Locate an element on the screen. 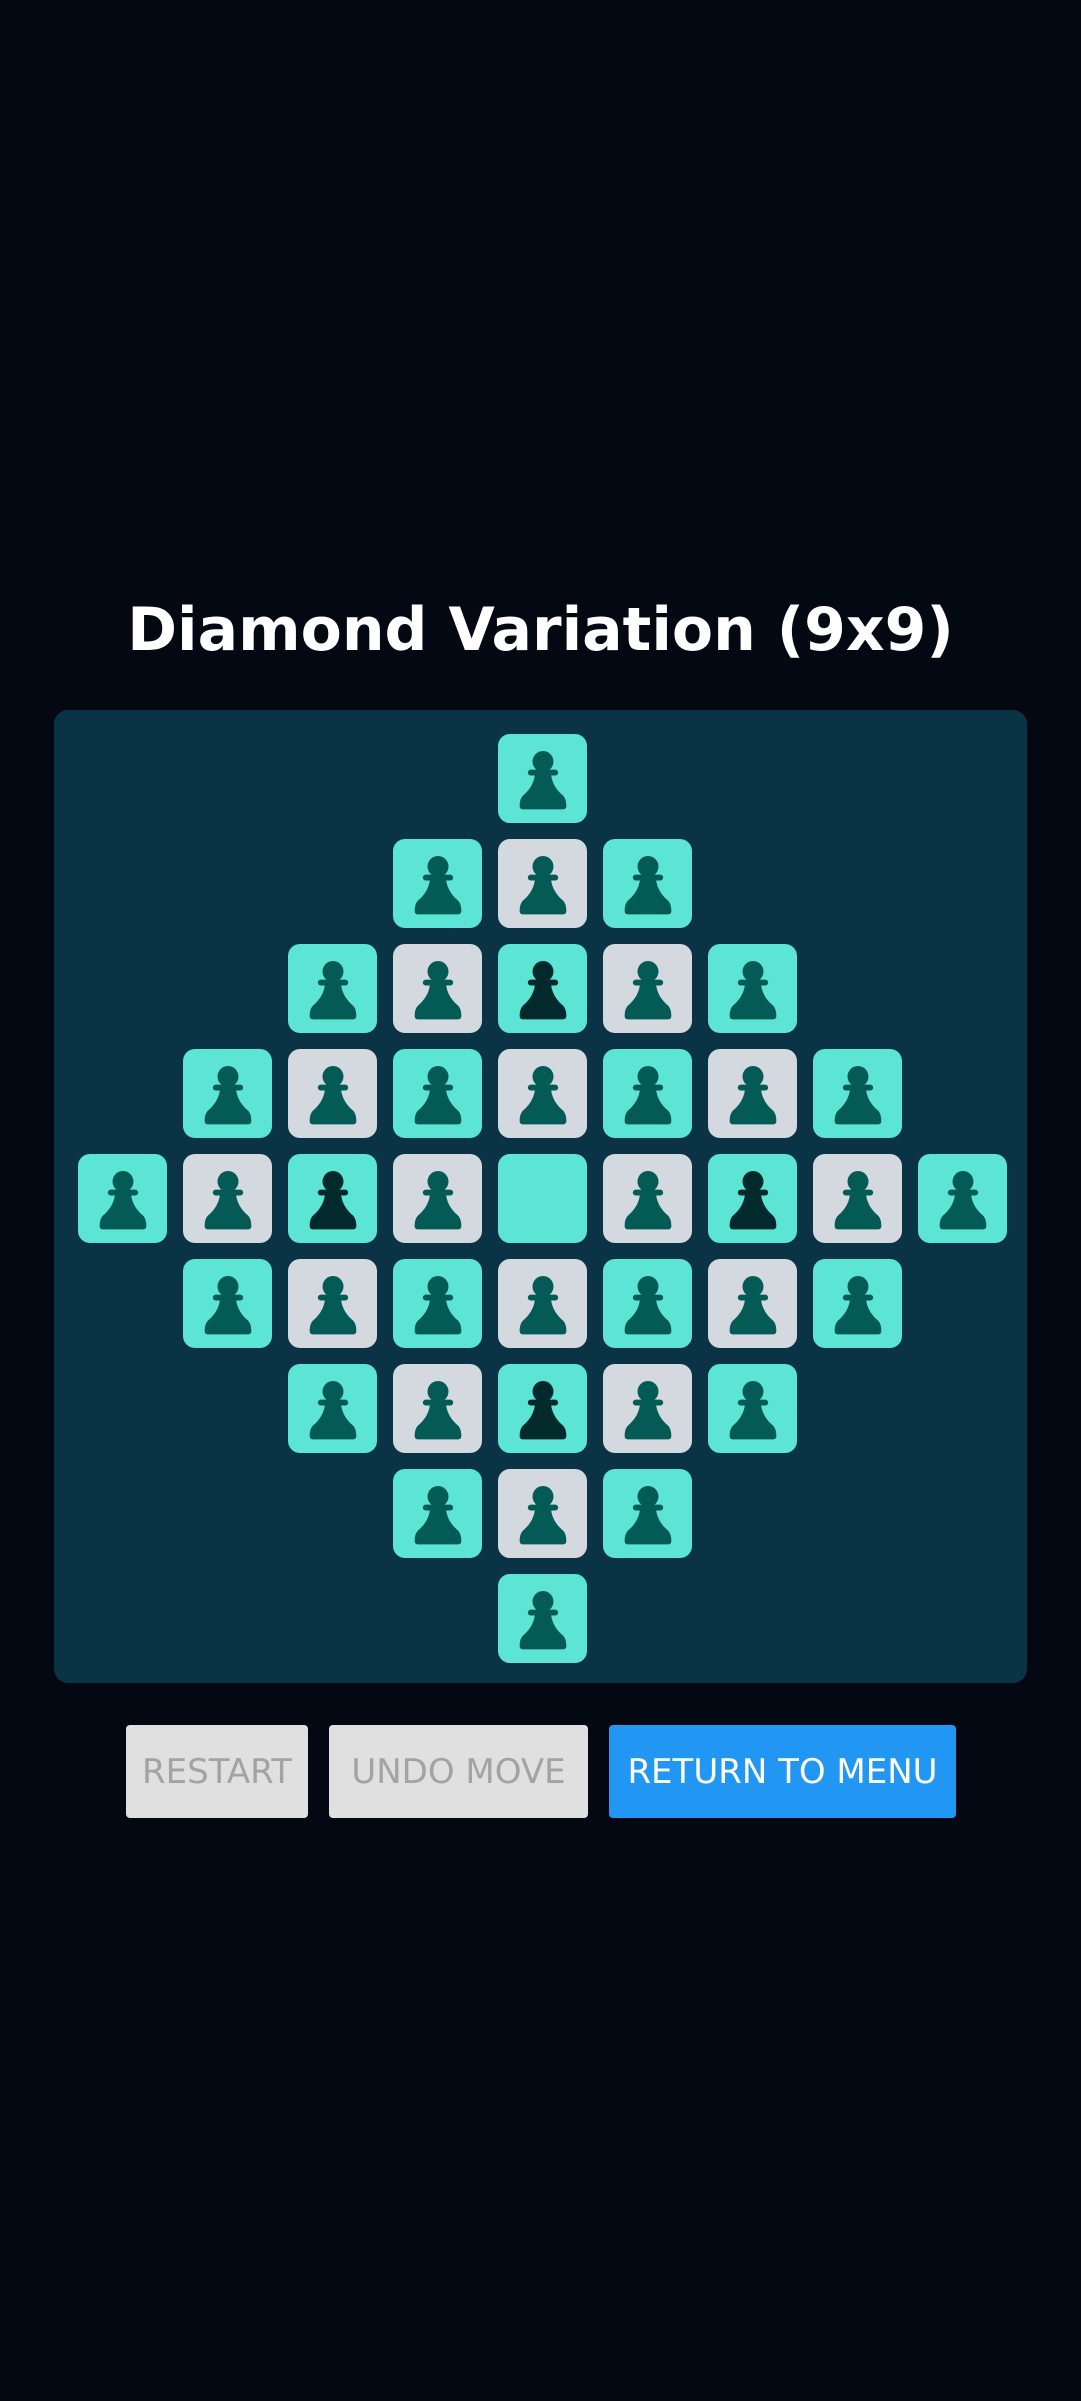 The image size is (1081, 2401). undo-move-button: UNDO MOVE is located at coordinates (458, 1771).